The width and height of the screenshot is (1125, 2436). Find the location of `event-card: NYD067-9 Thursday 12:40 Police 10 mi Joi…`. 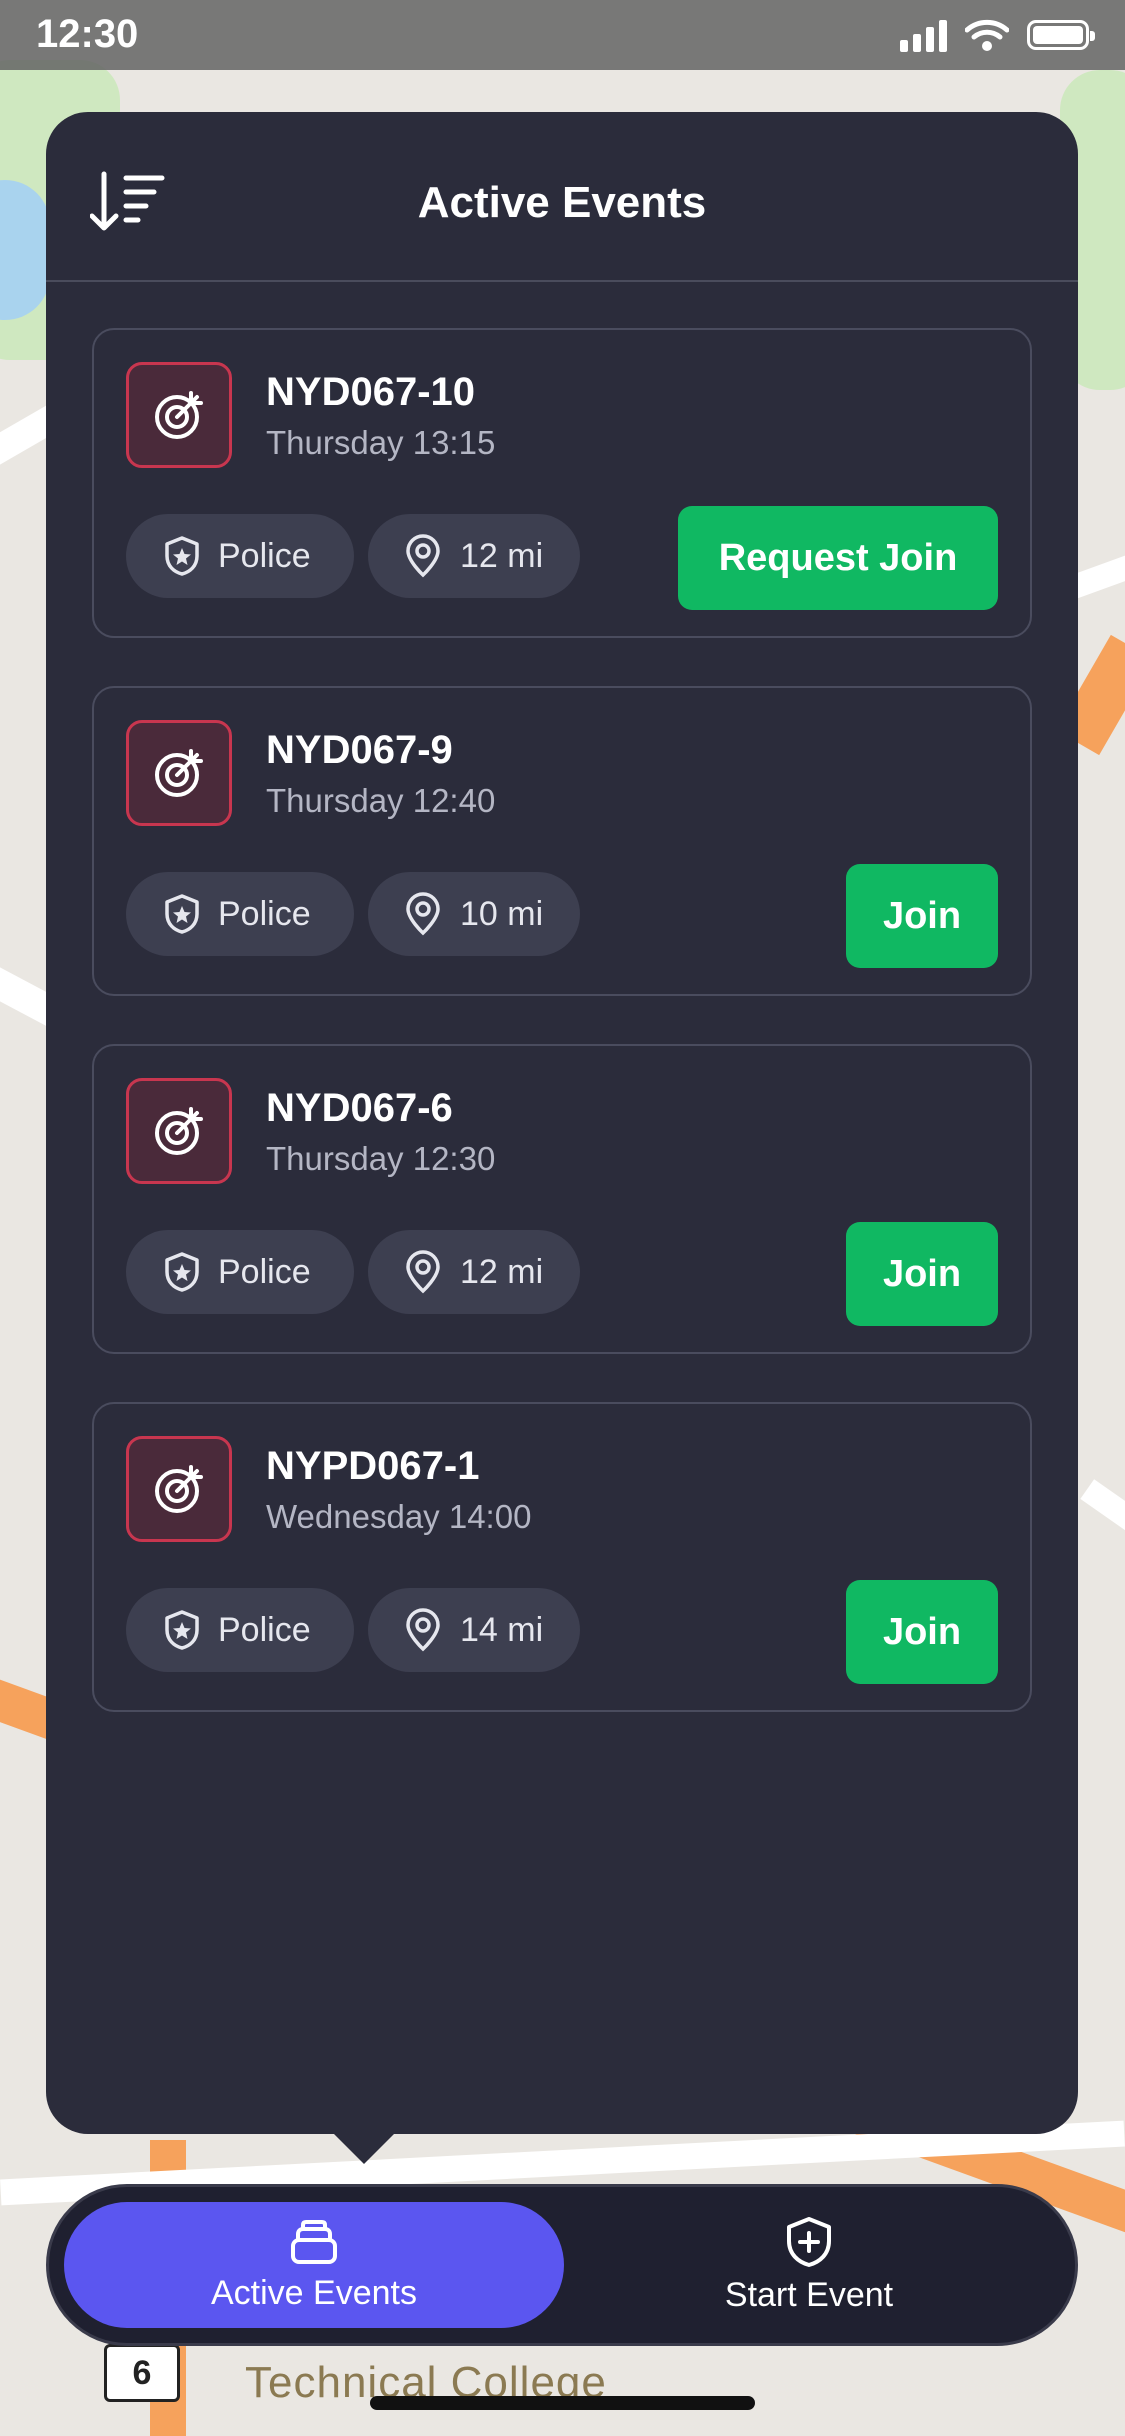

event-card: NYD067-9 Thursday 12:40 Police 10 mi Joi… is located at coordinates (562, 841).